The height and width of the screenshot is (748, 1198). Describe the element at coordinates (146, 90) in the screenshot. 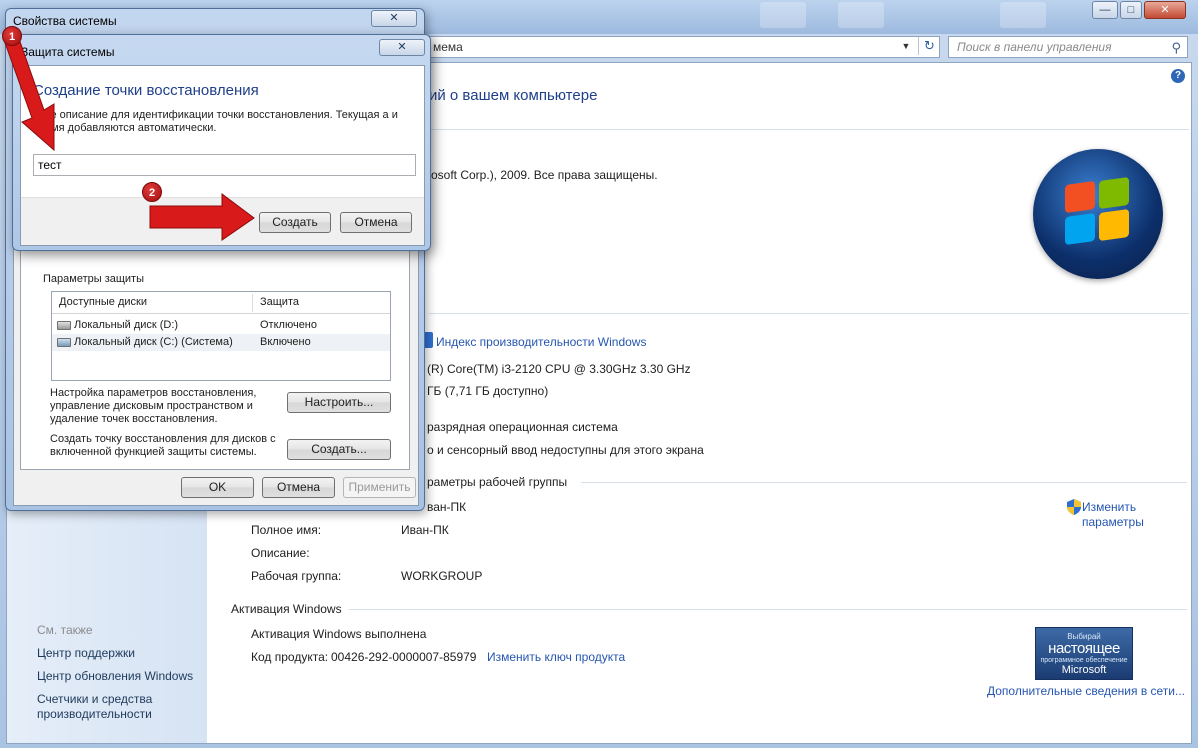

I see `dialog-heading: Создание точки восстановления` at that location.